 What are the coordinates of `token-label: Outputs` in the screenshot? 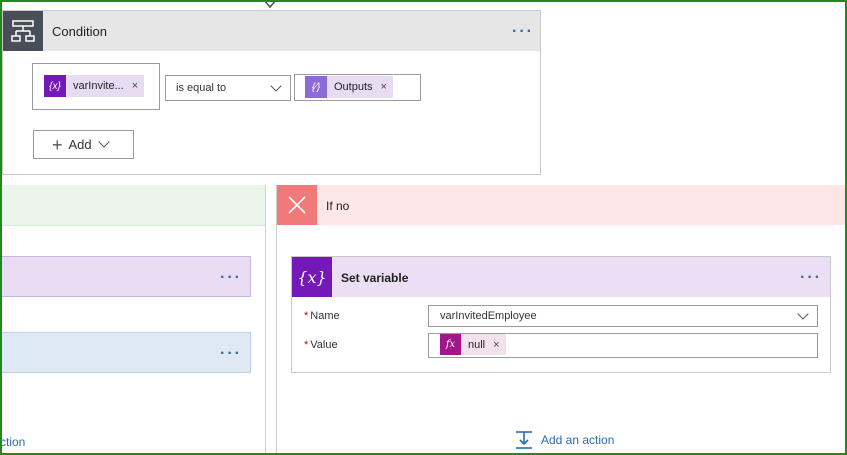 It's located at (353, 87).